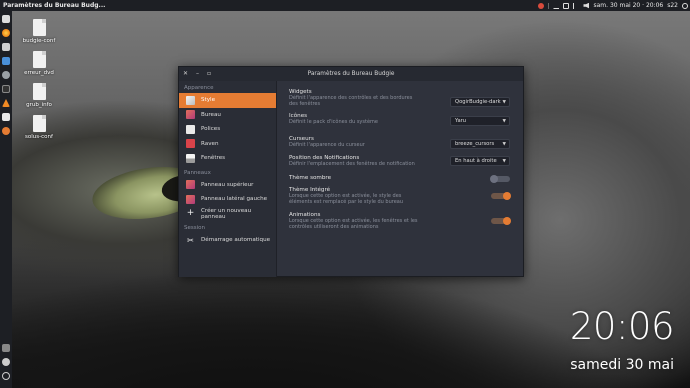 Image resolution: width=690 pixels, height=388 pixels. I want to click on sidebar-item-label: Panneau supérieur, so click(227, 184).